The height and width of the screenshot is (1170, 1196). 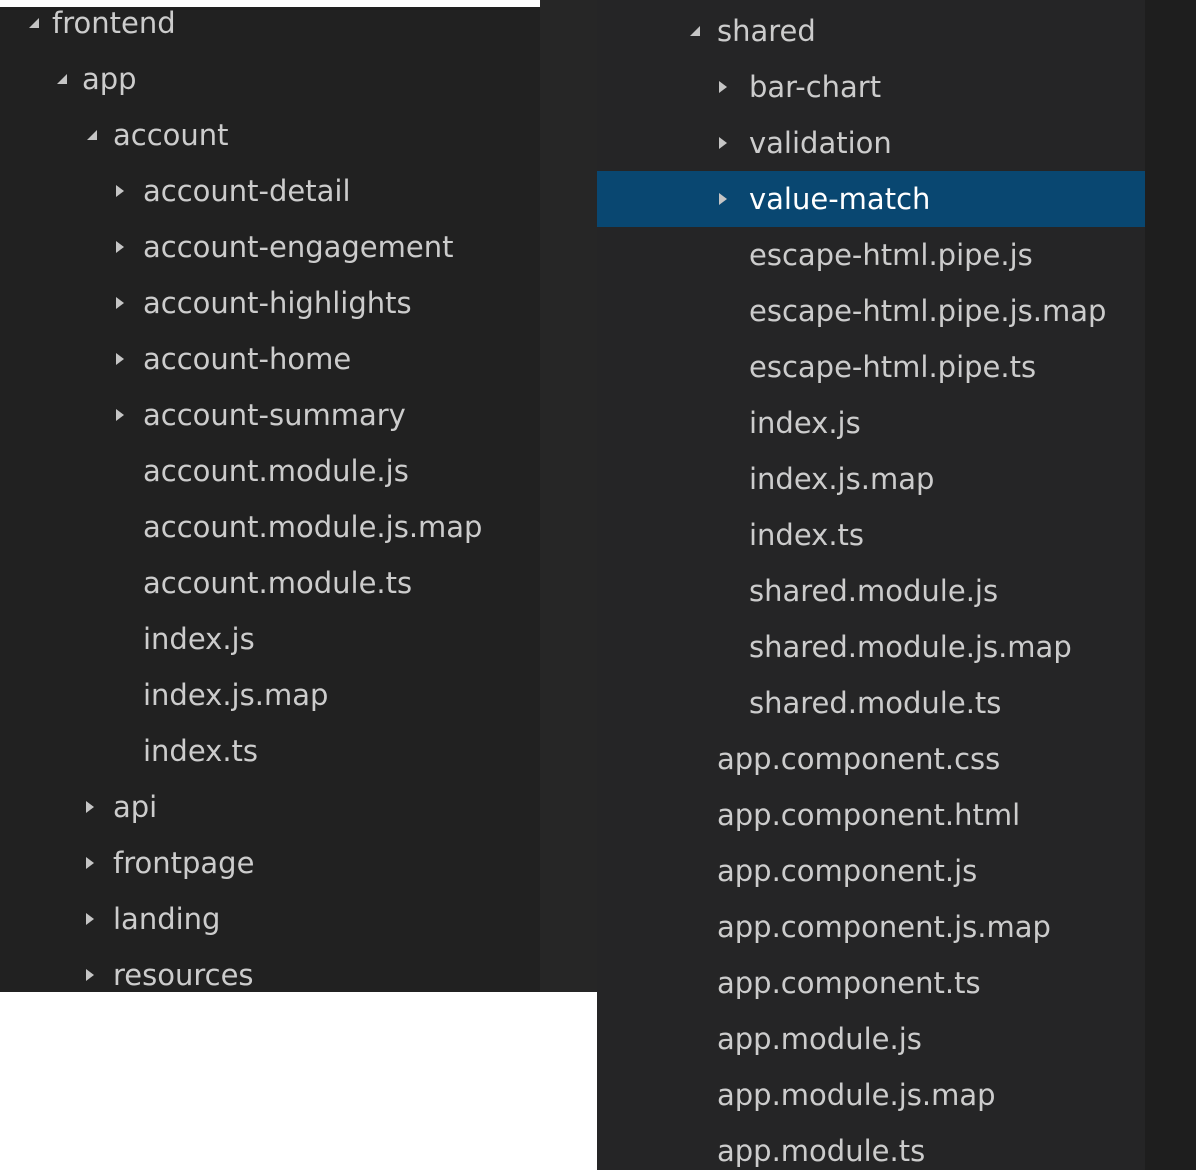 I want to click on tree-file-app-component-js: app.component.js, so click(x=871, y=871).